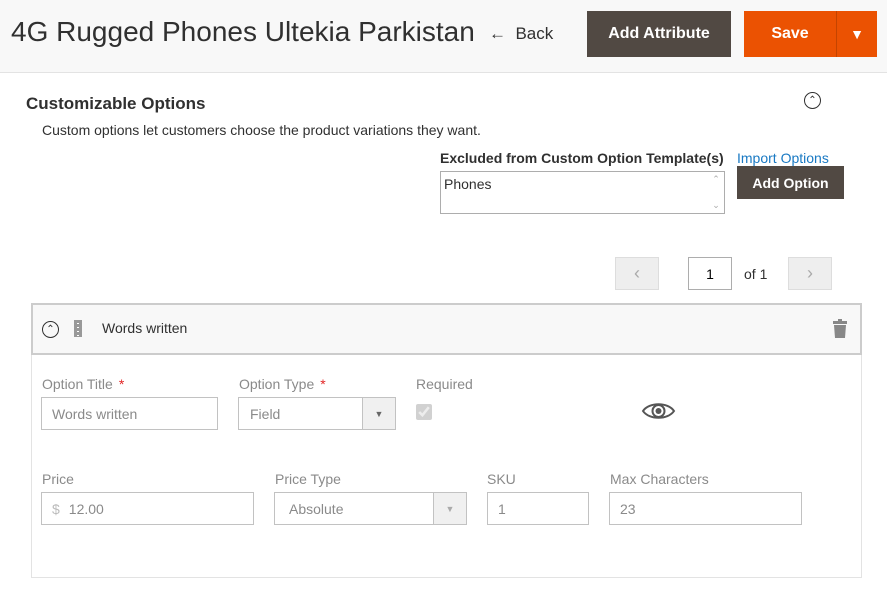  Describe the element at coordinates (147, 508) in the screenshot. I see `price-input: $12.00` at that location.